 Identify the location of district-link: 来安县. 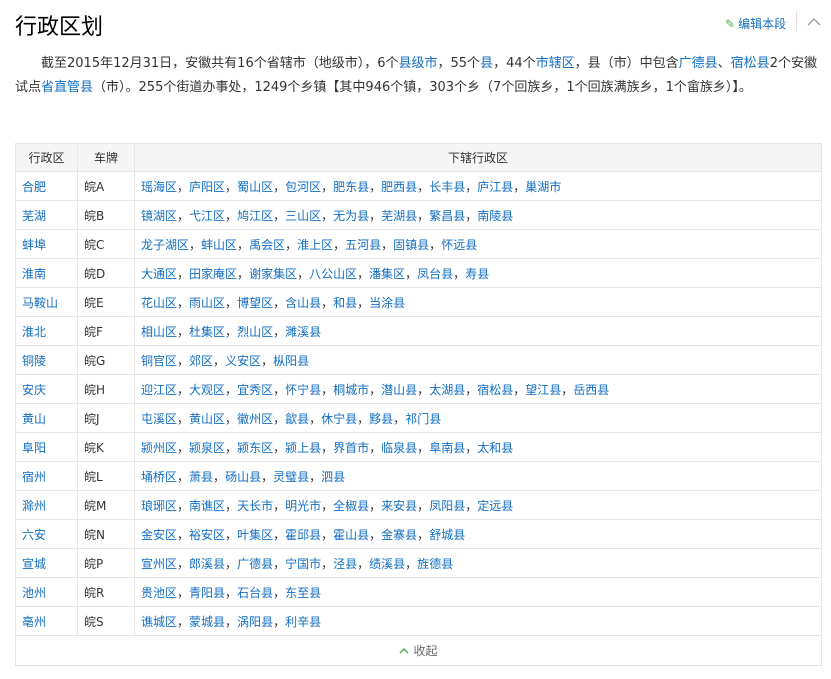
(399, 506).